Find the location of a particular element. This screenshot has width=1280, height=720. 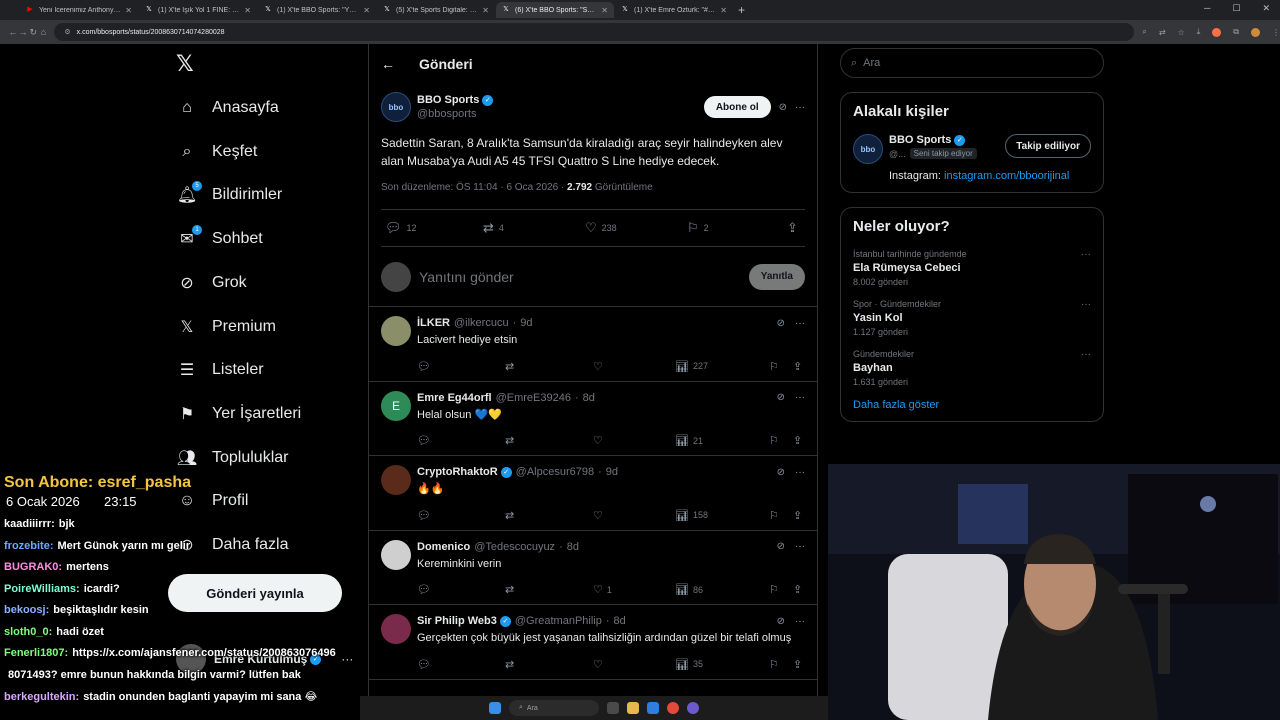

reply-author: Domenico is located at coordinates (443, 547).